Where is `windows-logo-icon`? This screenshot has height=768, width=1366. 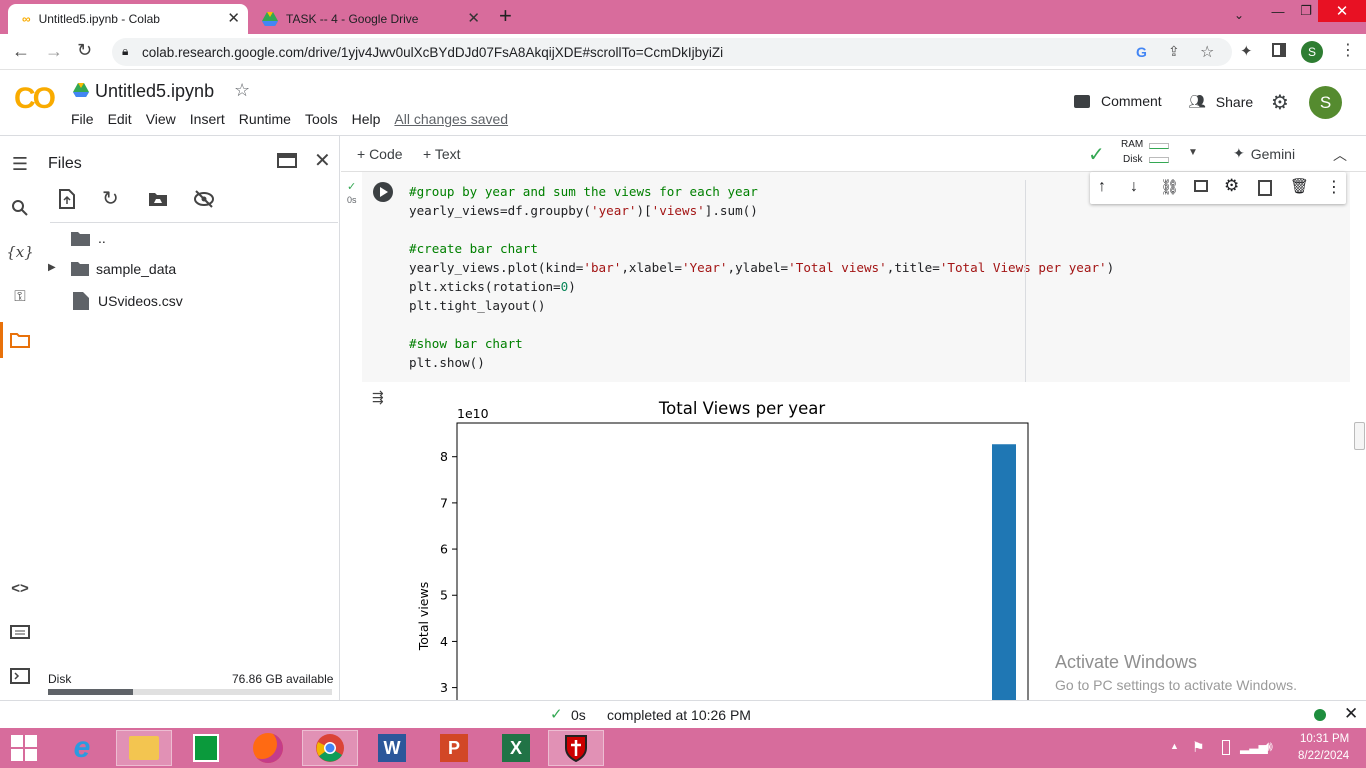 windows-logo-icon is located at coordinates (24, 748).